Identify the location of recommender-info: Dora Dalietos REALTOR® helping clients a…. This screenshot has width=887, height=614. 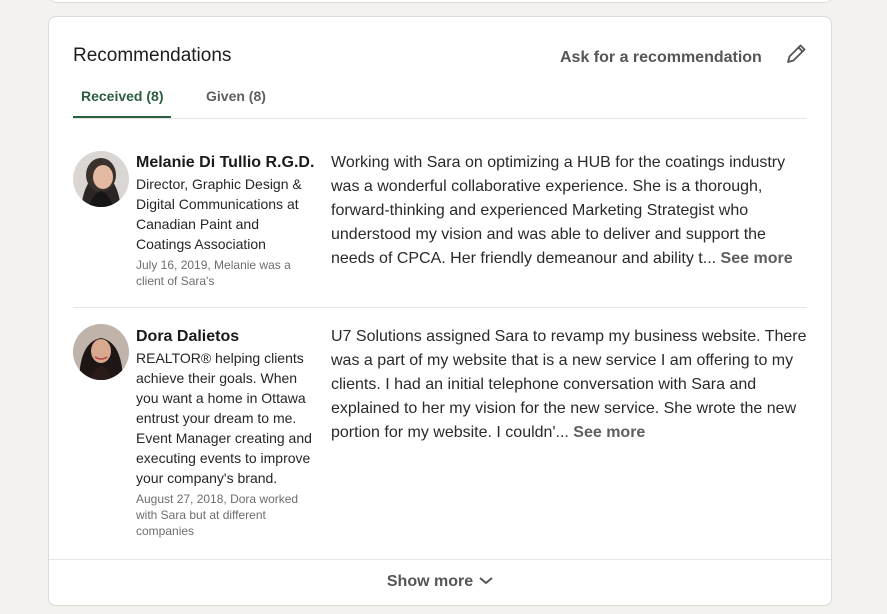
(226, 433).